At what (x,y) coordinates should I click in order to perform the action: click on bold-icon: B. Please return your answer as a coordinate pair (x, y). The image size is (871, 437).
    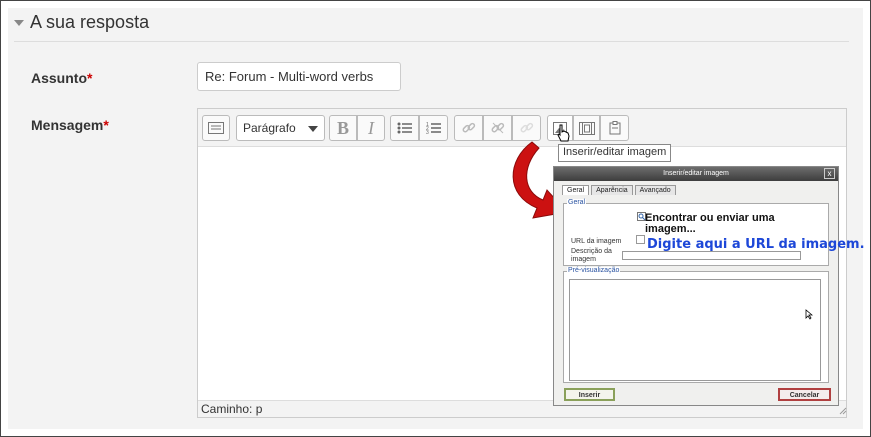
    Looking at the image, I should click on (342, 127).